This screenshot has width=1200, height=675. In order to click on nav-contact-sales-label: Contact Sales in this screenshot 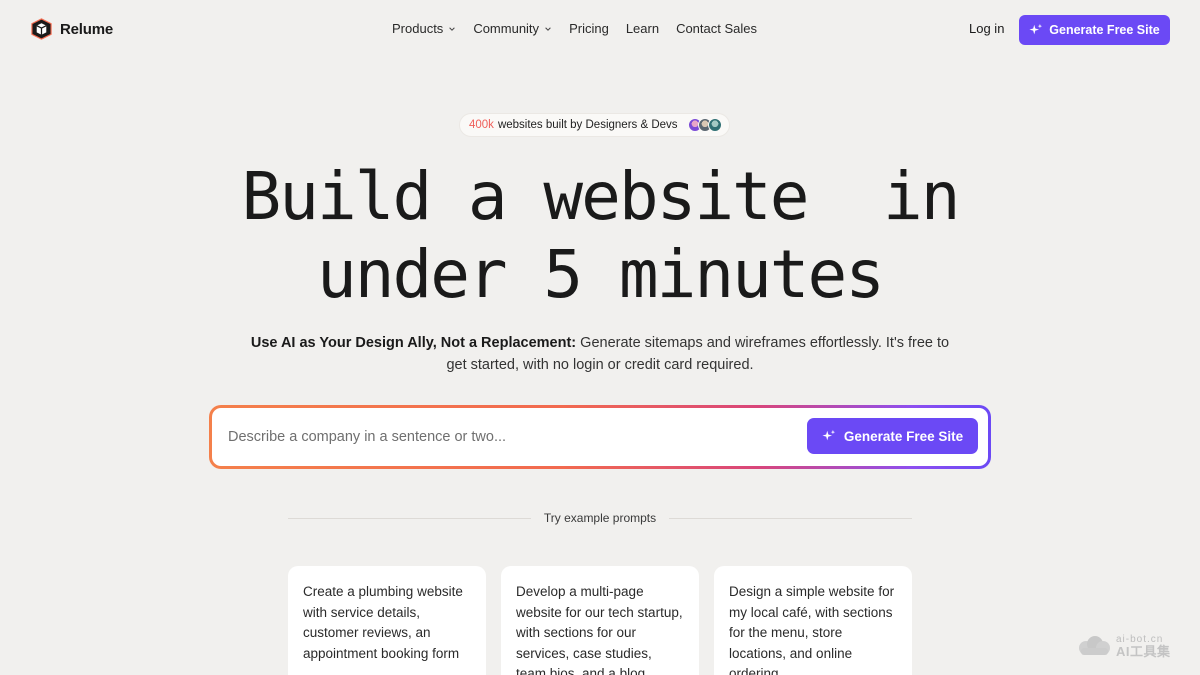, I will do `click(716, 28)`.